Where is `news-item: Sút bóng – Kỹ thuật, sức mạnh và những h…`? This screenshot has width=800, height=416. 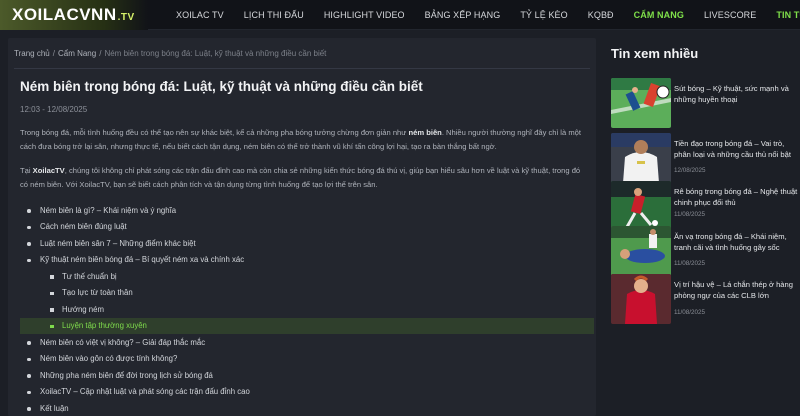
news-item: Sút bóng – Kỹ thuật, sức mạnh và những h… is located at coordinates (704, 104).